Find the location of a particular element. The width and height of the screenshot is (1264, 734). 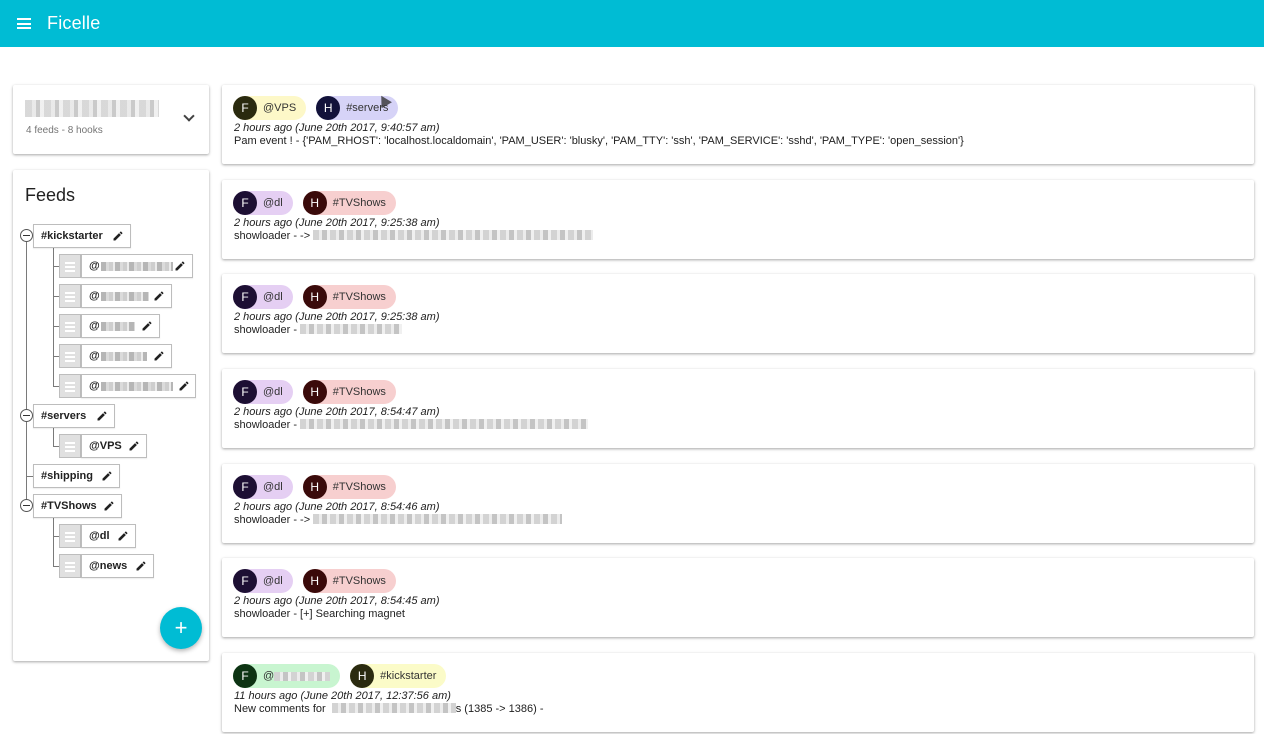

feed-label: #kickstarter is located at coordinates (72, 236).